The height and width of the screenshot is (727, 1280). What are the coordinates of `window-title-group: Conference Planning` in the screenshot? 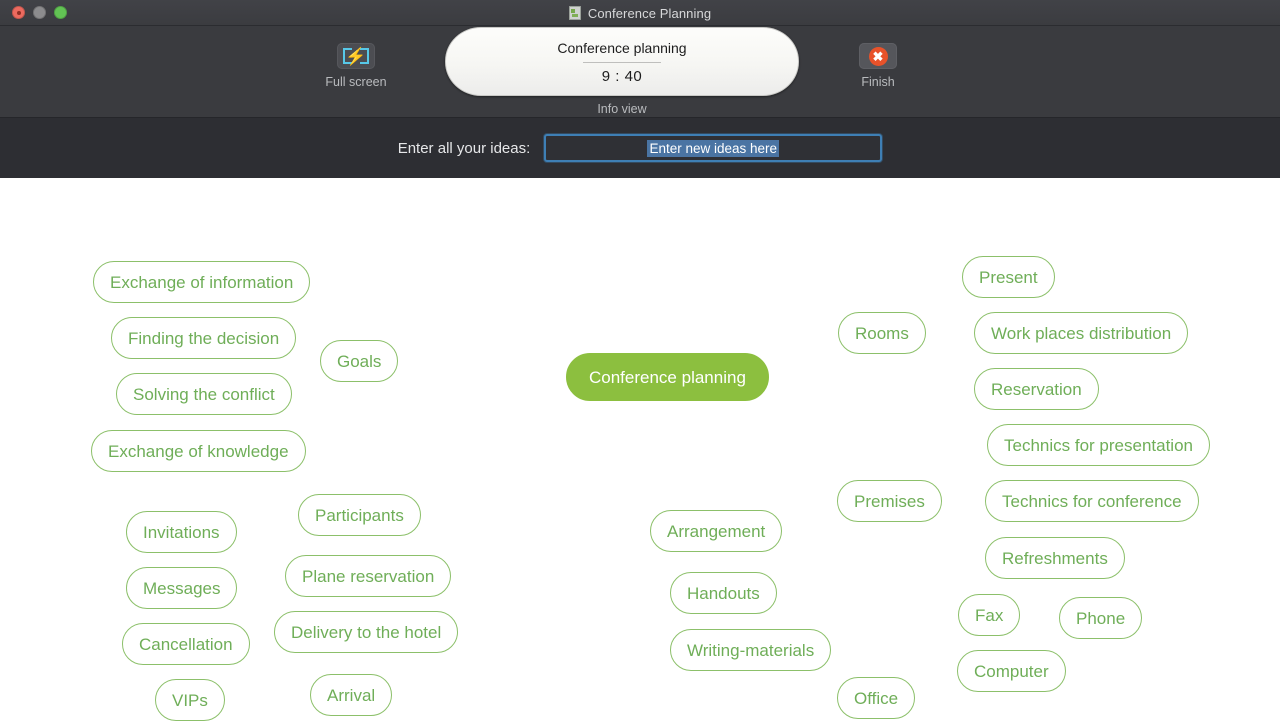 It's located at (640, 13).